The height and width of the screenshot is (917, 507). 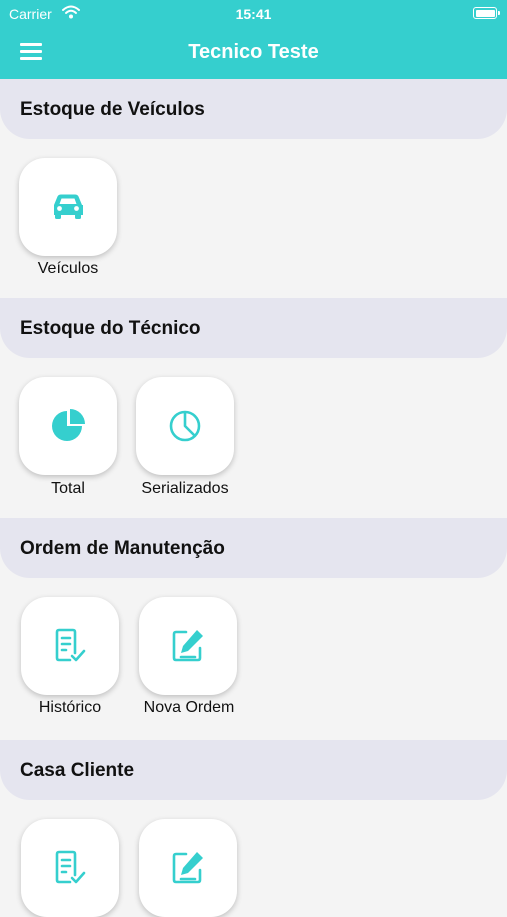 What do you see at coordinates (110, 328) in the screenshot?
I see `section-title: Estoque do Técnico` at bounding box center [110, 328].